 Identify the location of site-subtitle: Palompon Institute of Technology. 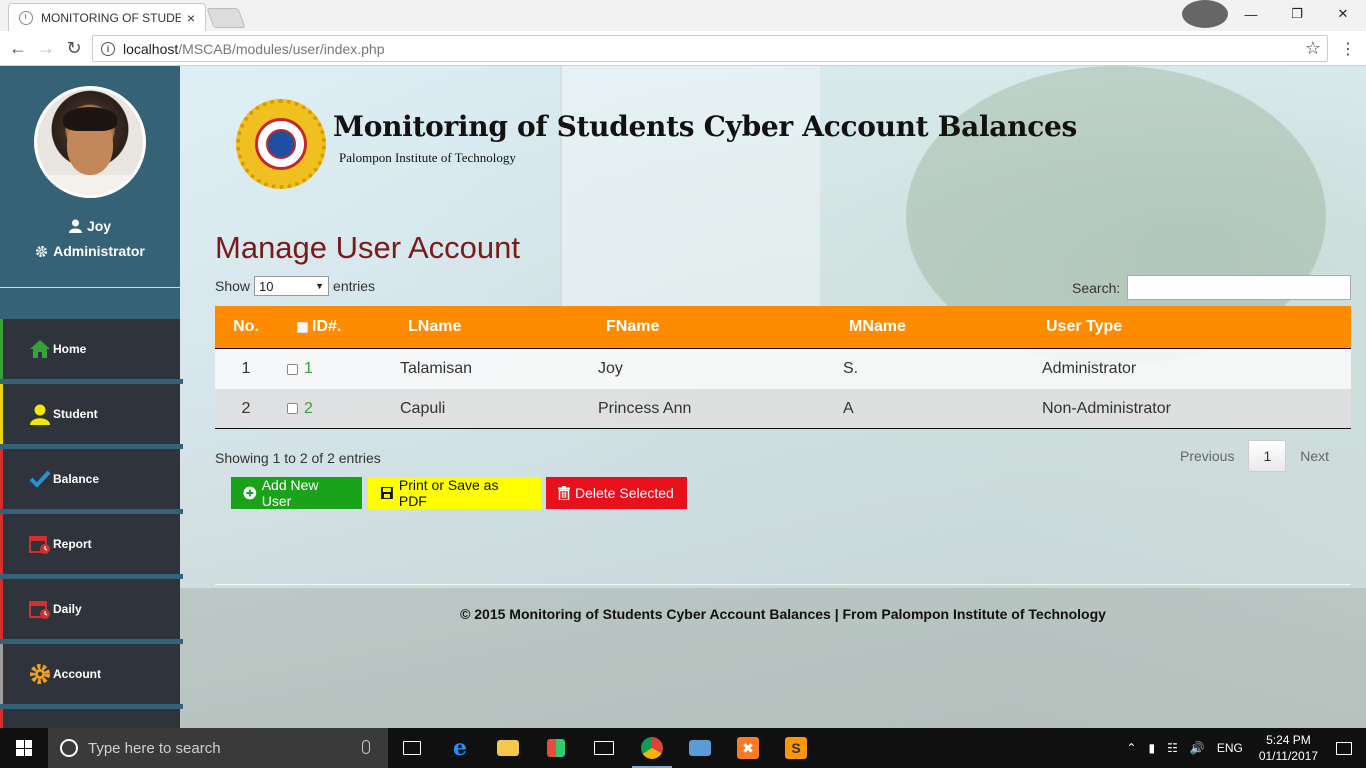
(427, 157).